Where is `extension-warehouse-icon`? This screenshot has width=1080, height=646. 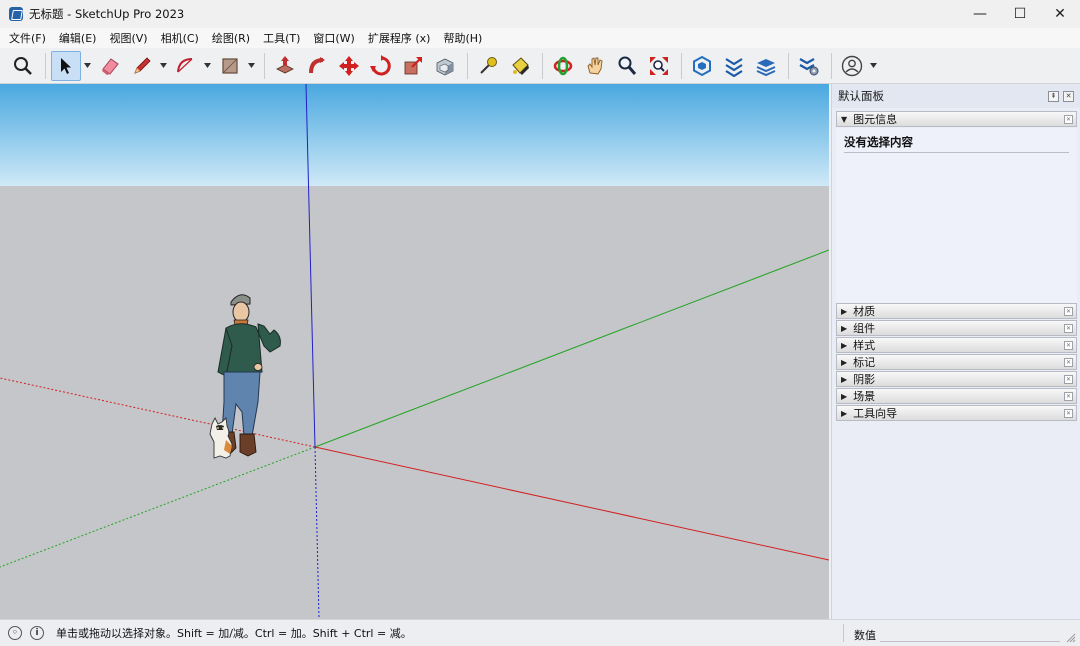 extension-warehouse-icon is located at coordinates (734, 66).